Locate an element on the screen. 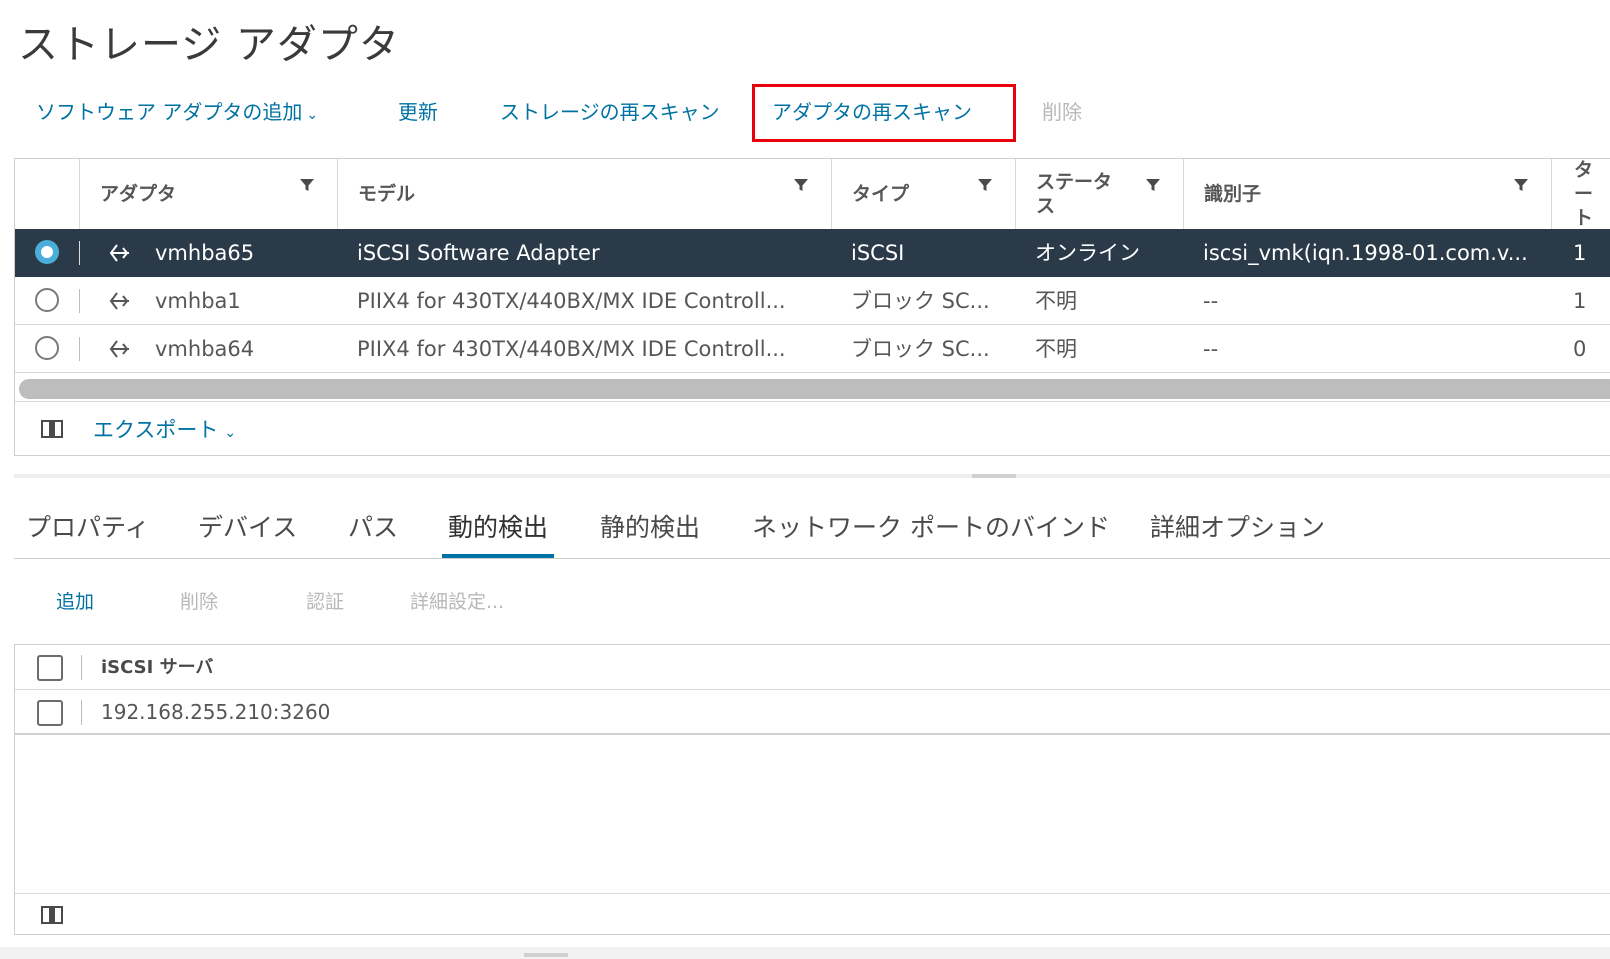  export-button: エクスポート ⌄ is located at coordinates (164, 431).